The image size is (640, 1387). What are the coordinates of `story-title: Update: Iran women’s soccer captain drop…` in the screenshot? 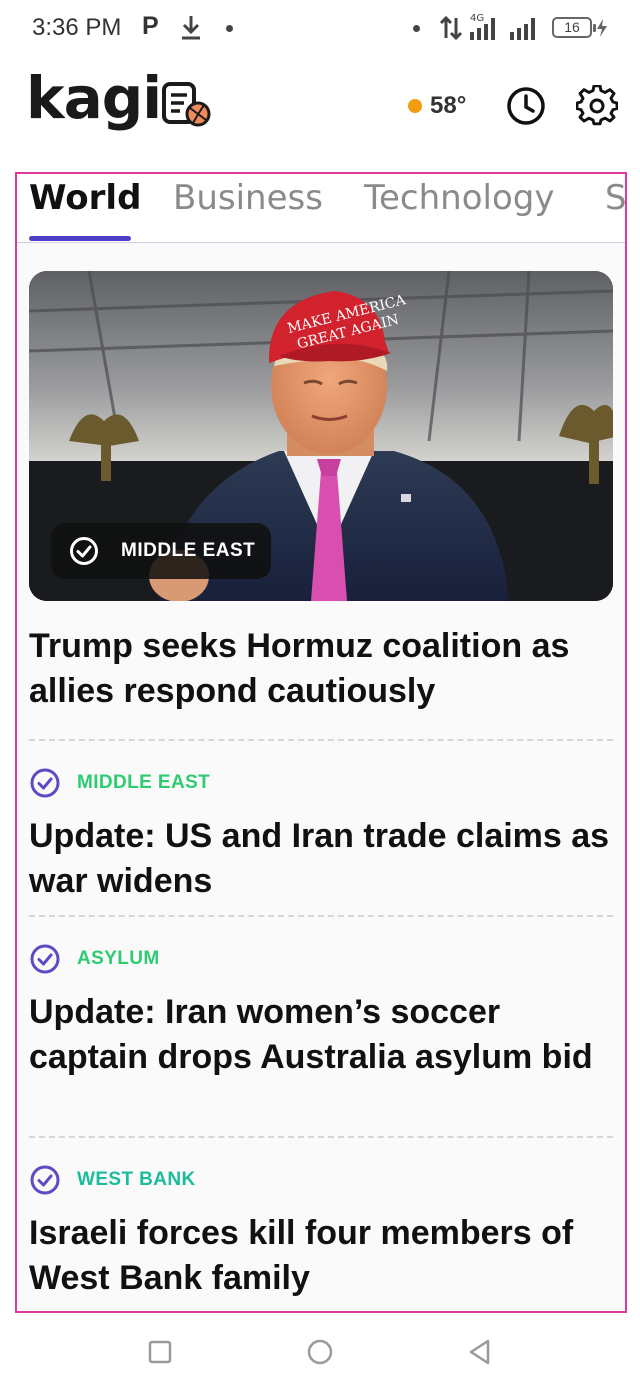 It's located at (324, 1035).